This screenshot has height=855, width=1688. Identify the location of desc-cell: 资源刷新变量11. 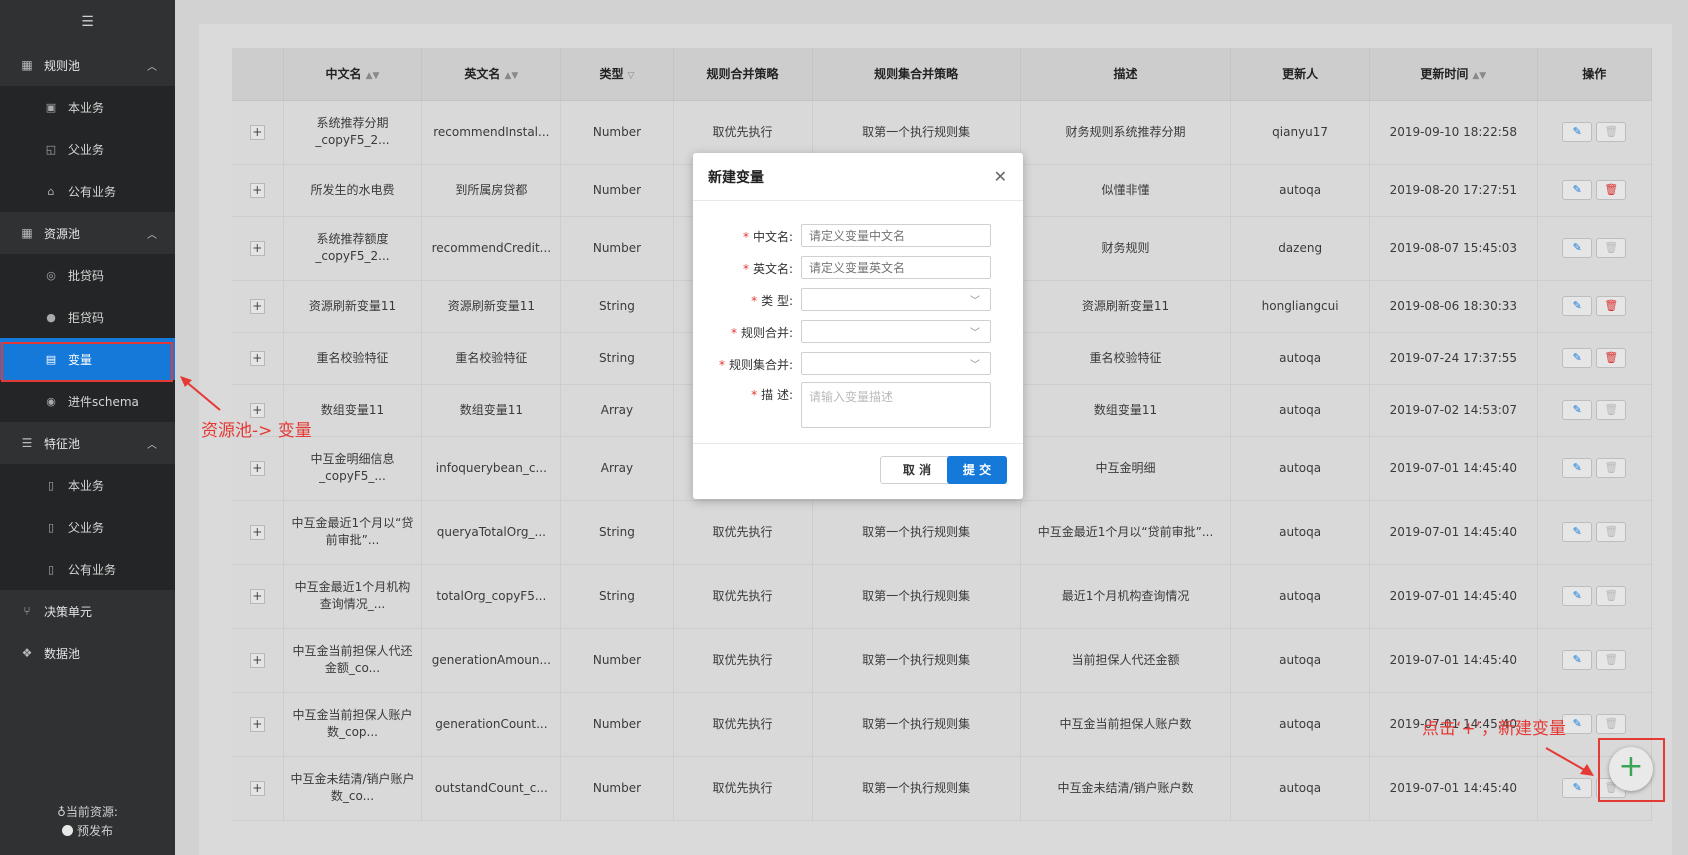
(1126, 306).